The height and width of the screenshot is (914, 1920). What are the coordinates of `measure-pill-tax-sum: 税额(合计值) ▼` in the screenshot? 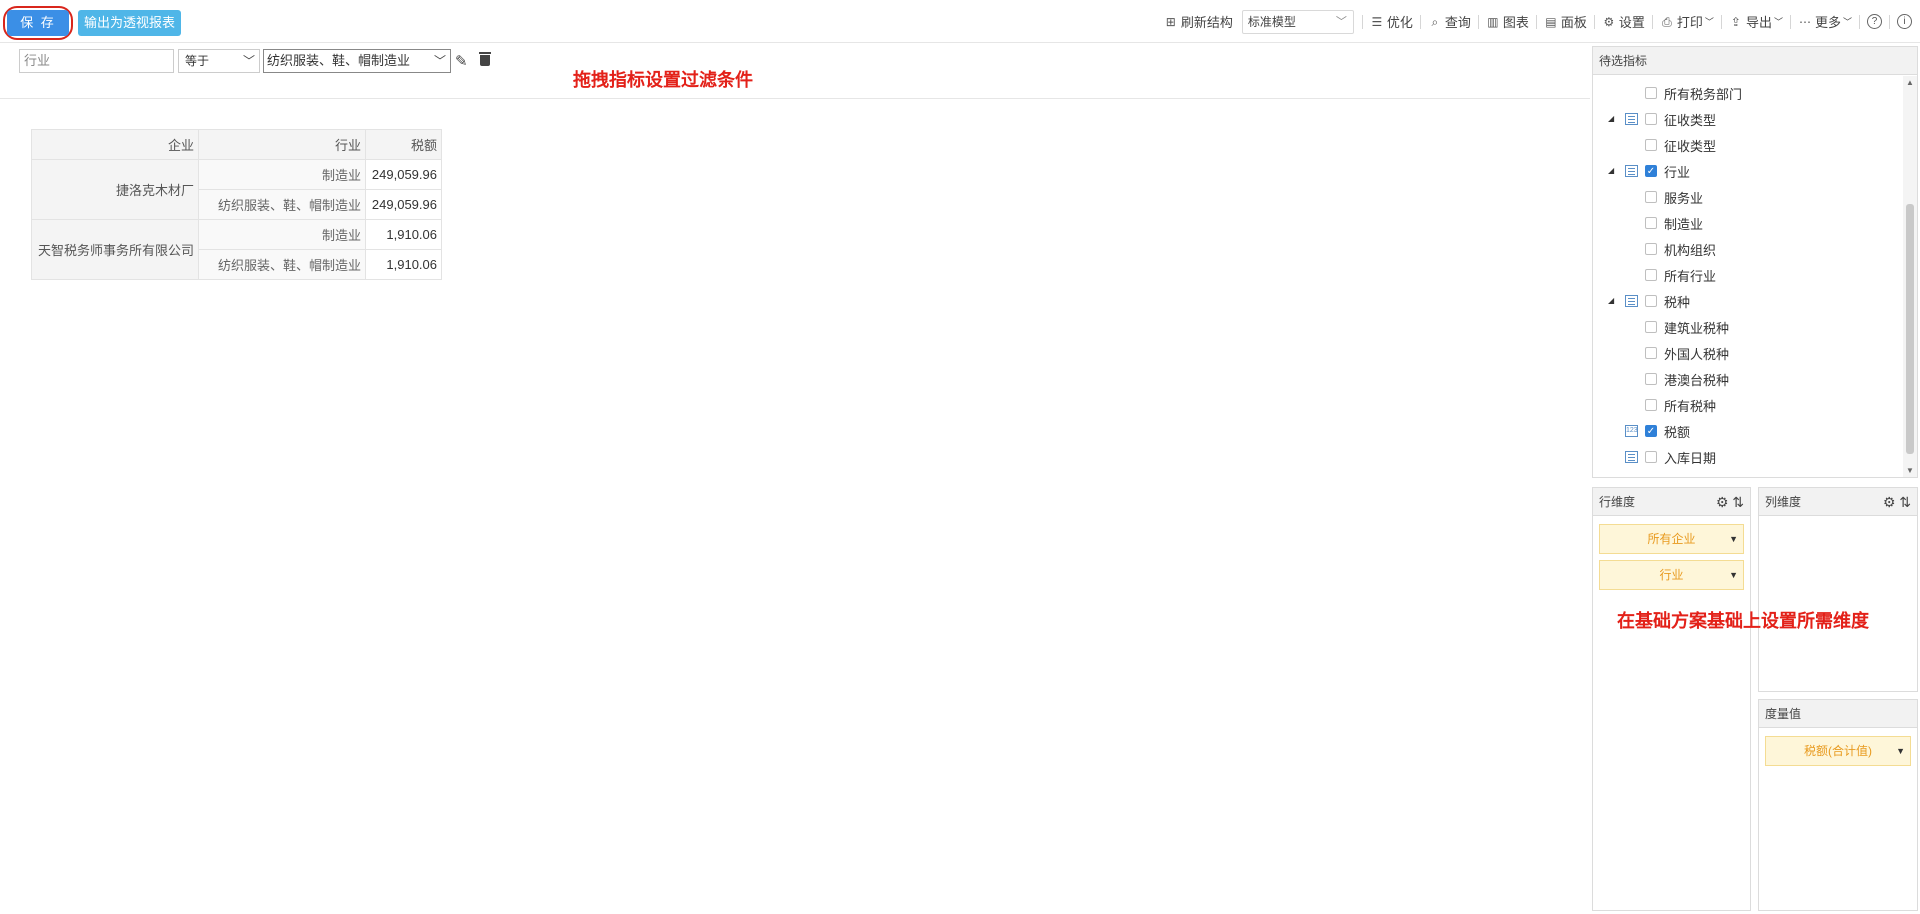 It's located at (1838, 751).